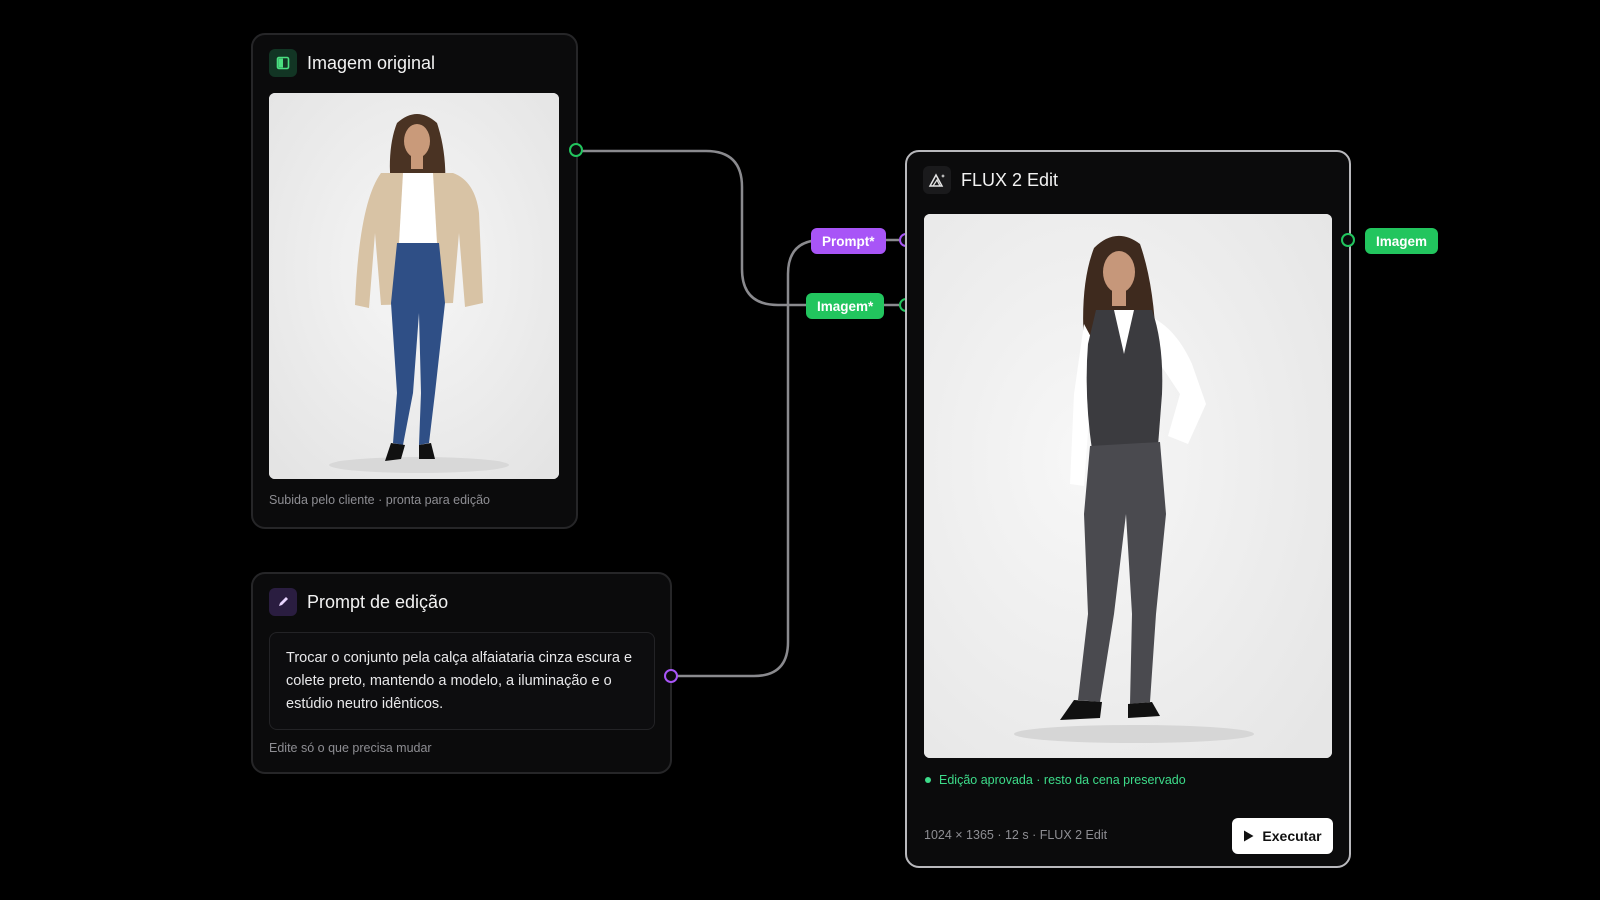 This screenshot has height=900, width=1600. What do you see at coordinates (283, 602) in the screenshot?
I see `pencil-icon` at bounding box center [283, 602].